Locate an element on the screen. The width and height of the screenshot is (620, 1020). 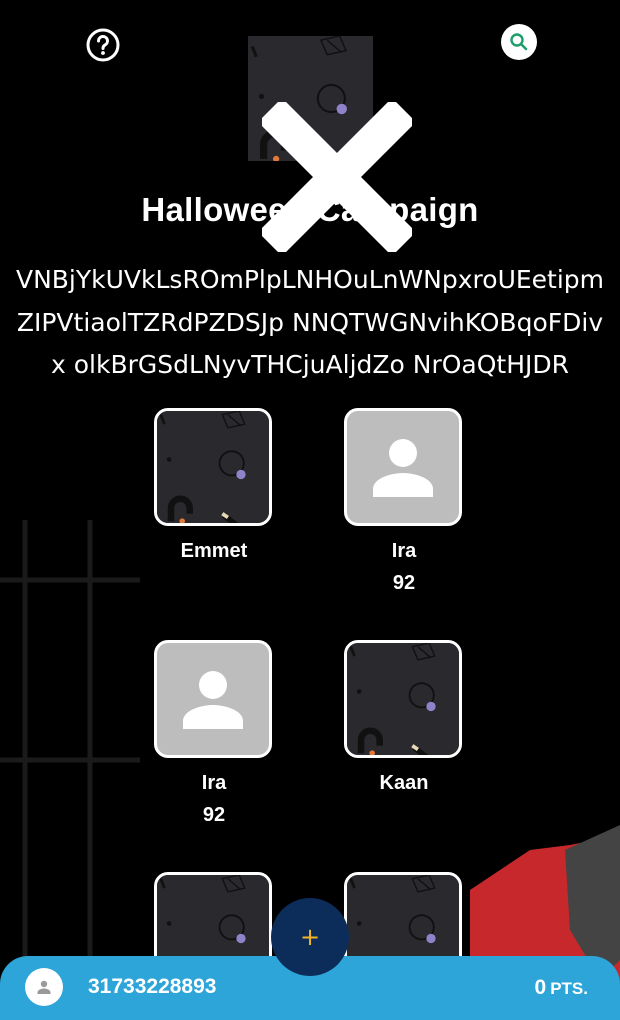
plus-icon: + is located at coordinates (310, 937).